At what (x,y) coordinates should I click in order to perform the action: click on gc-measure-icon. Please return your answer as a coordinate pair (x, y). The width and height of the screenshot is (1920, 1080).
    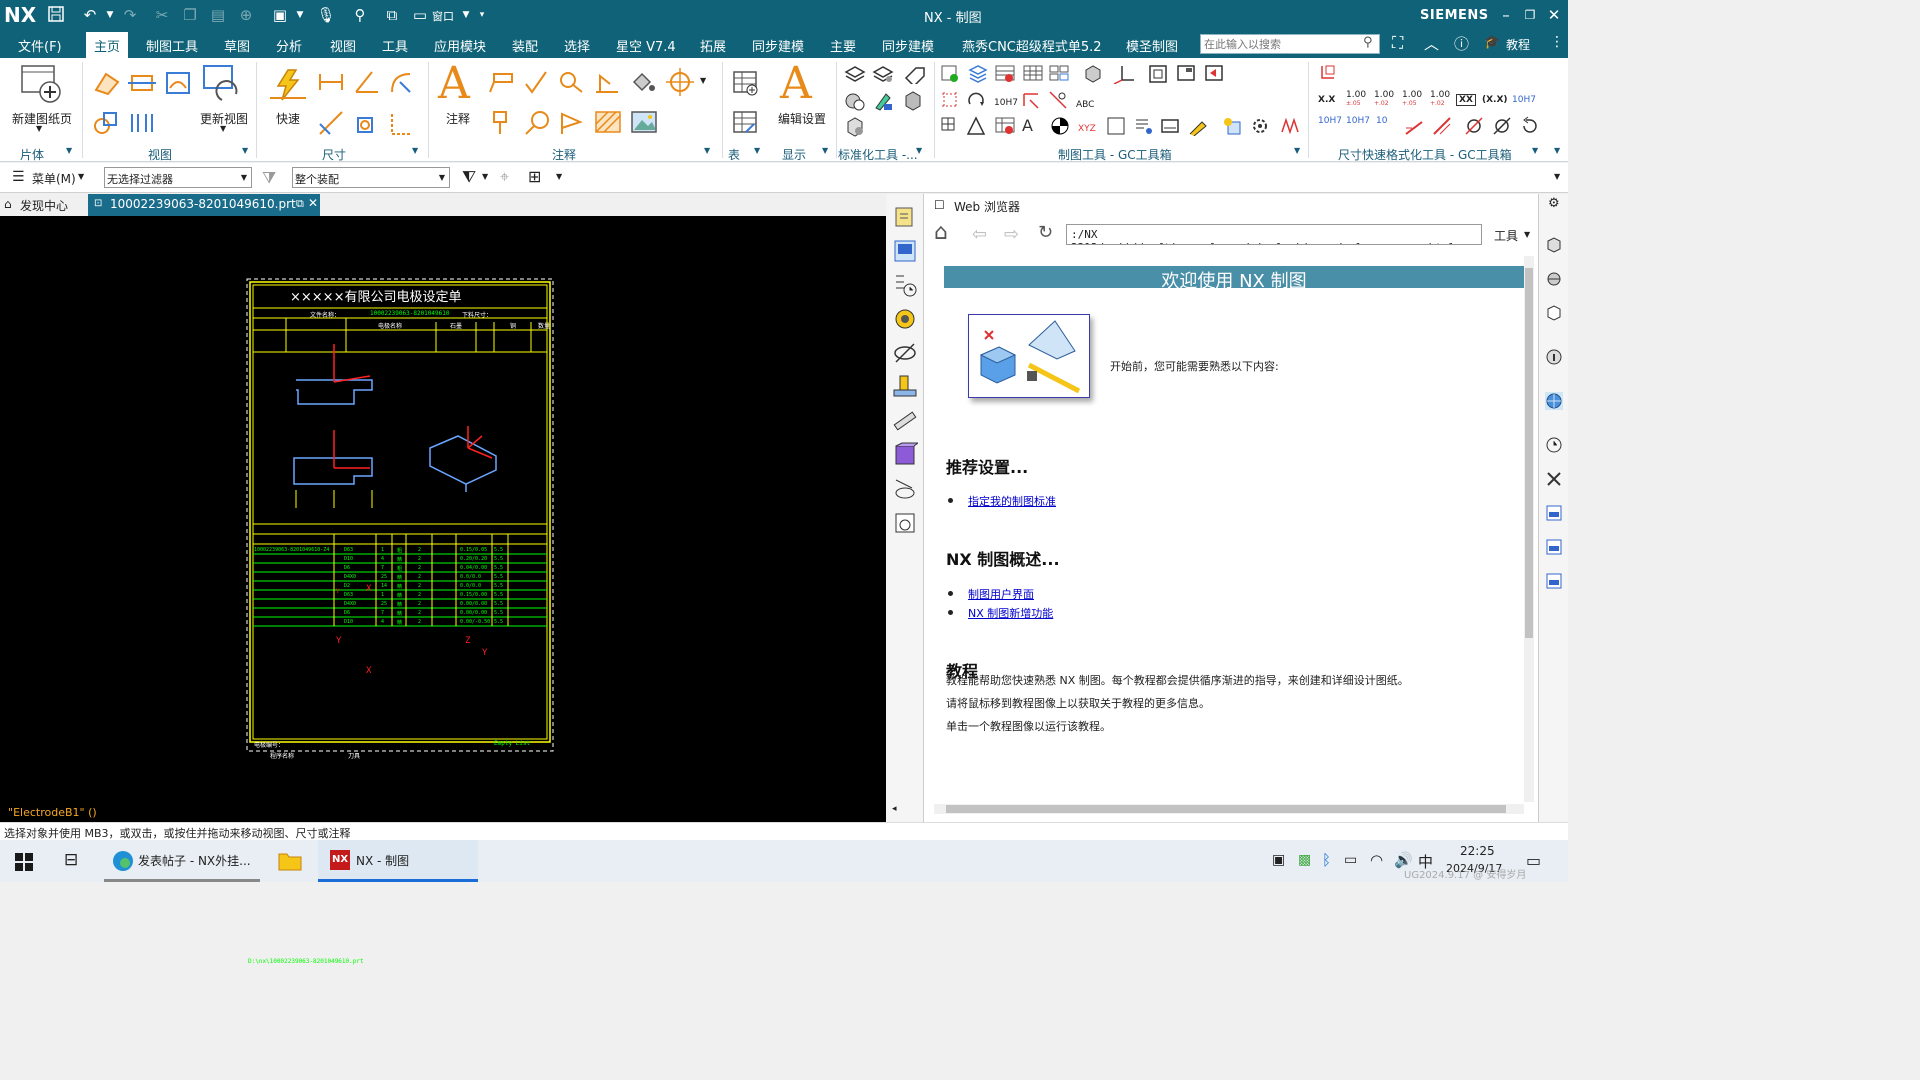
    Looking at the image, I should click on (1032, 100).